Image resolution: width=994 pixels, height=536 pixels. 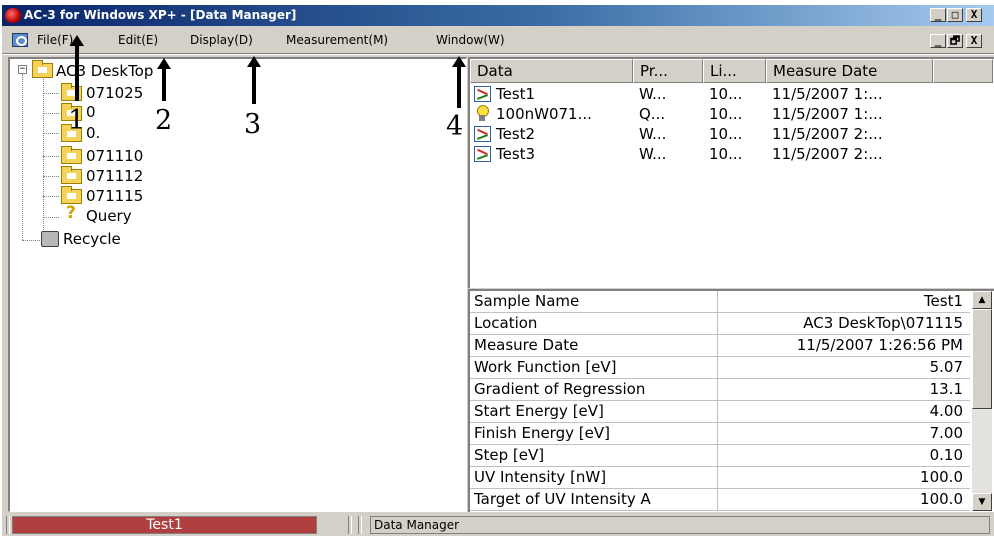 I want to click on light-bulb-icon, so click(x=482, y=113).